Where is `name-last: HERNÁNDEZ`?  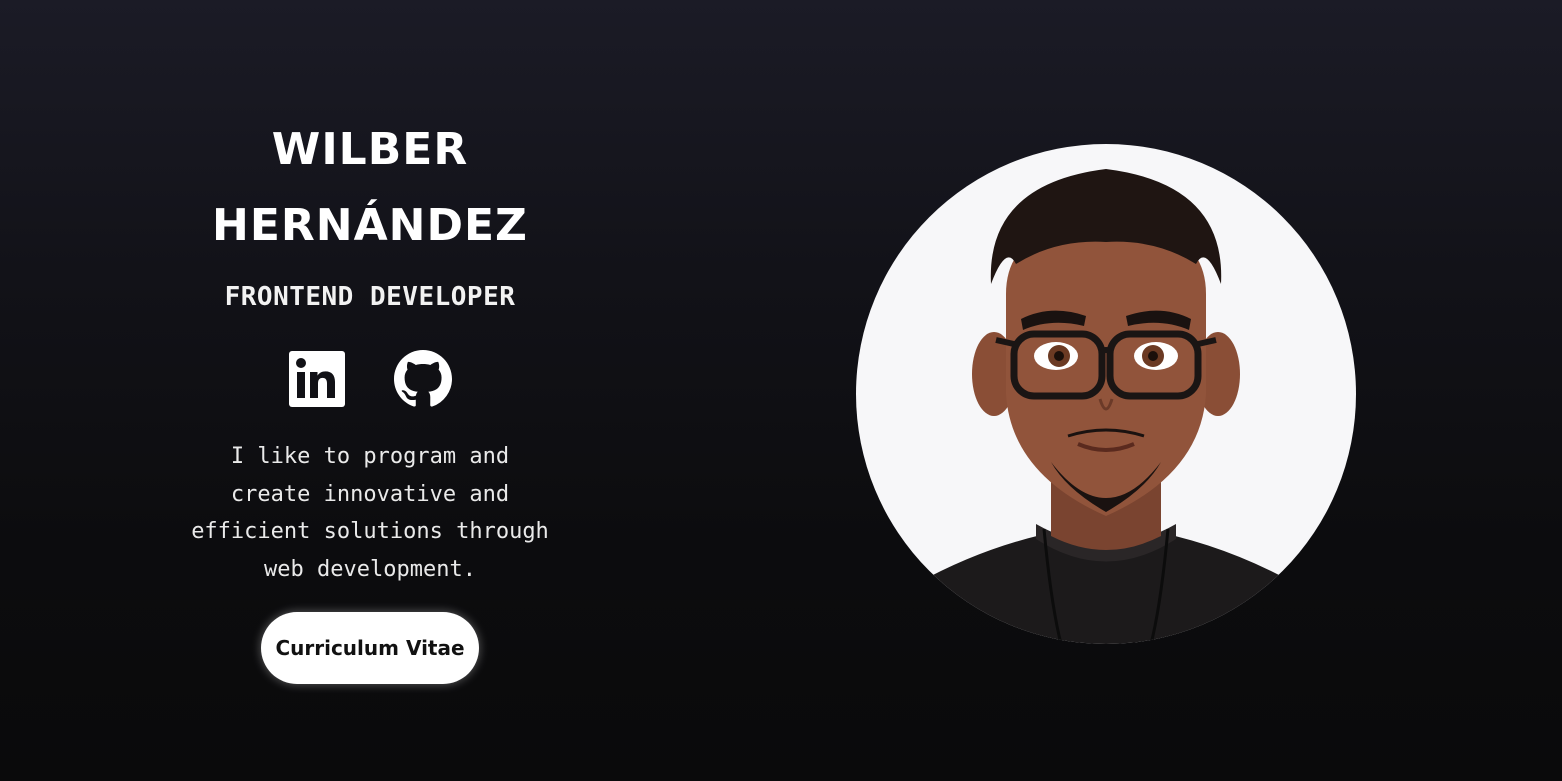
name-last: HERNÁNDEZ is located at coordinates (370, 225).